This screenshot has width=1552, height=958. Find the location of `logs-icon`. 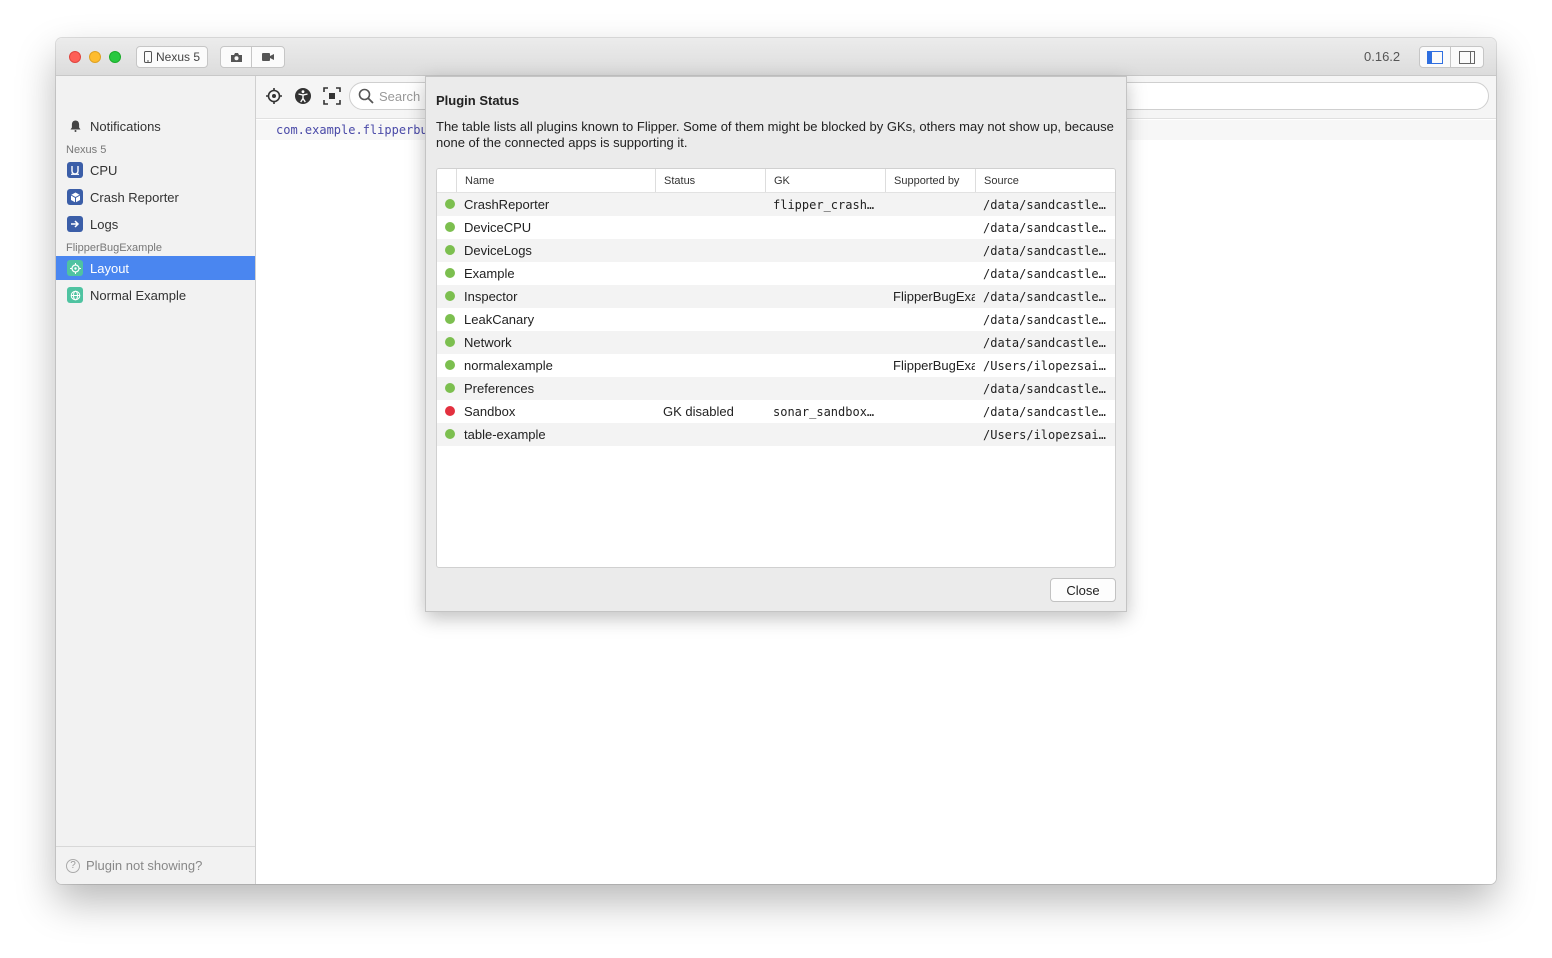

logs-icon is located at coordinates (75, 224).